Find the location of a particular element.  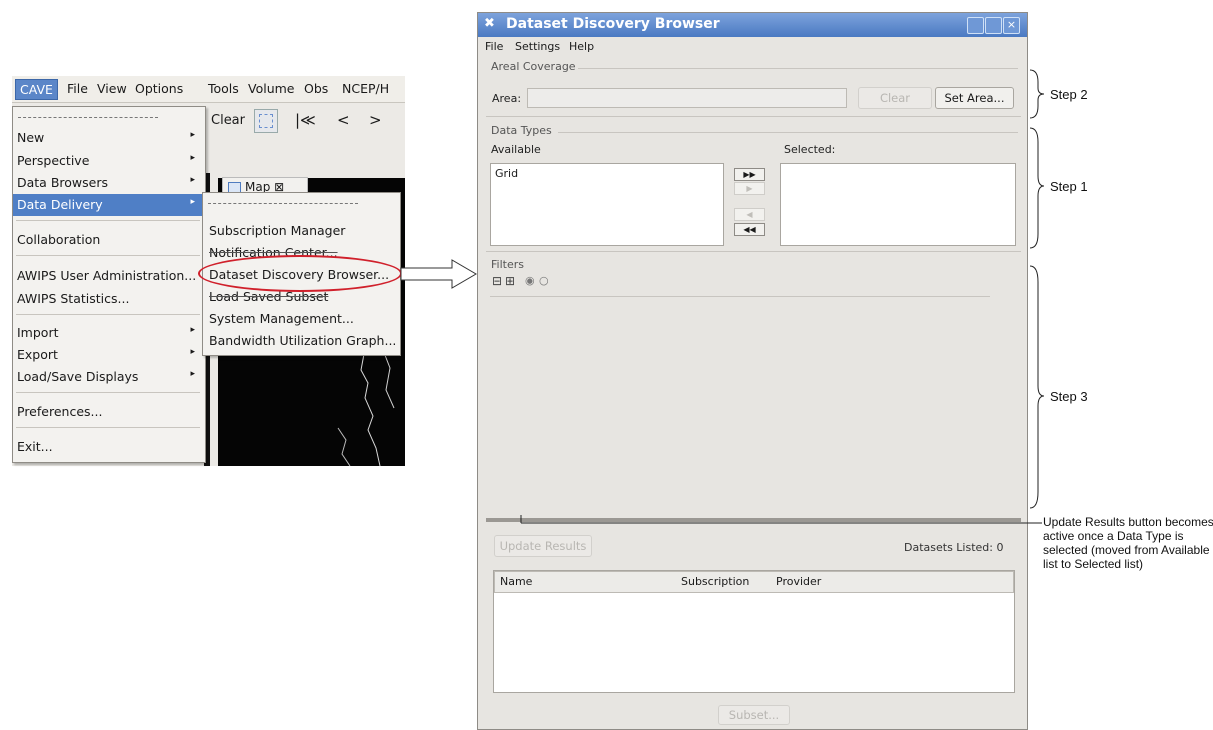

list-item: Grid is located at coordinates (506, 173).